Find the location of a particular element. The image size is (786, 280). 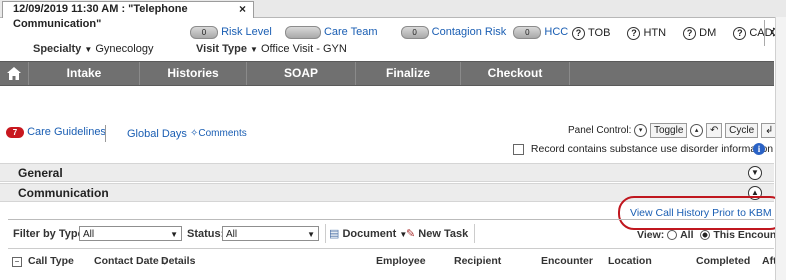

cycle-button: Cycle is located at coordinates (742, 130).